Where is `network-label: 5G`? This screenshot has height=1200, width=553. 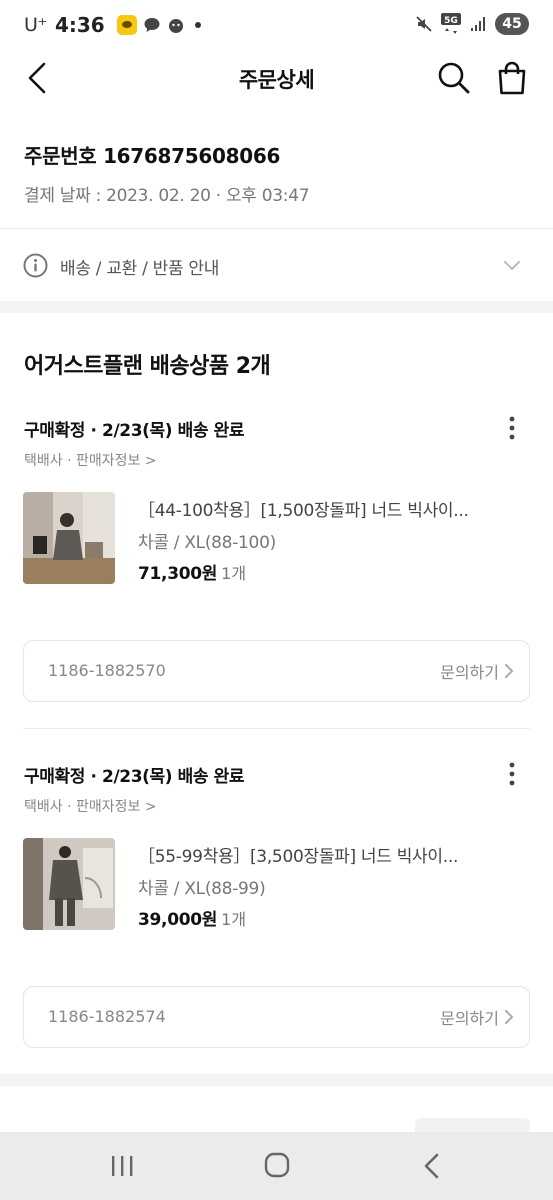
network-label: 5G is located at coordinates (451, 21).